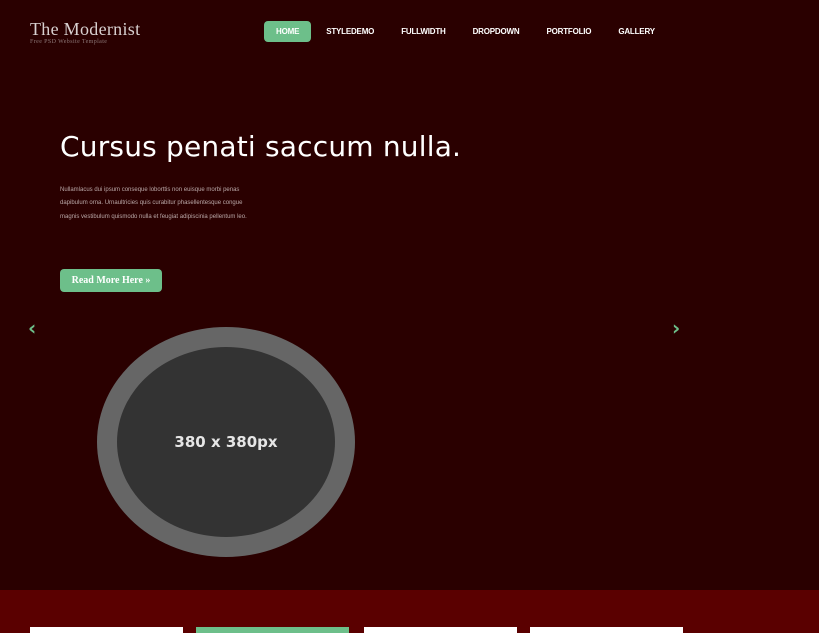  What do you see at coordinates (636, 31) in the screenshot?
I see `nav-item-gallery: GALLERY` at bounding box center [636, 31].